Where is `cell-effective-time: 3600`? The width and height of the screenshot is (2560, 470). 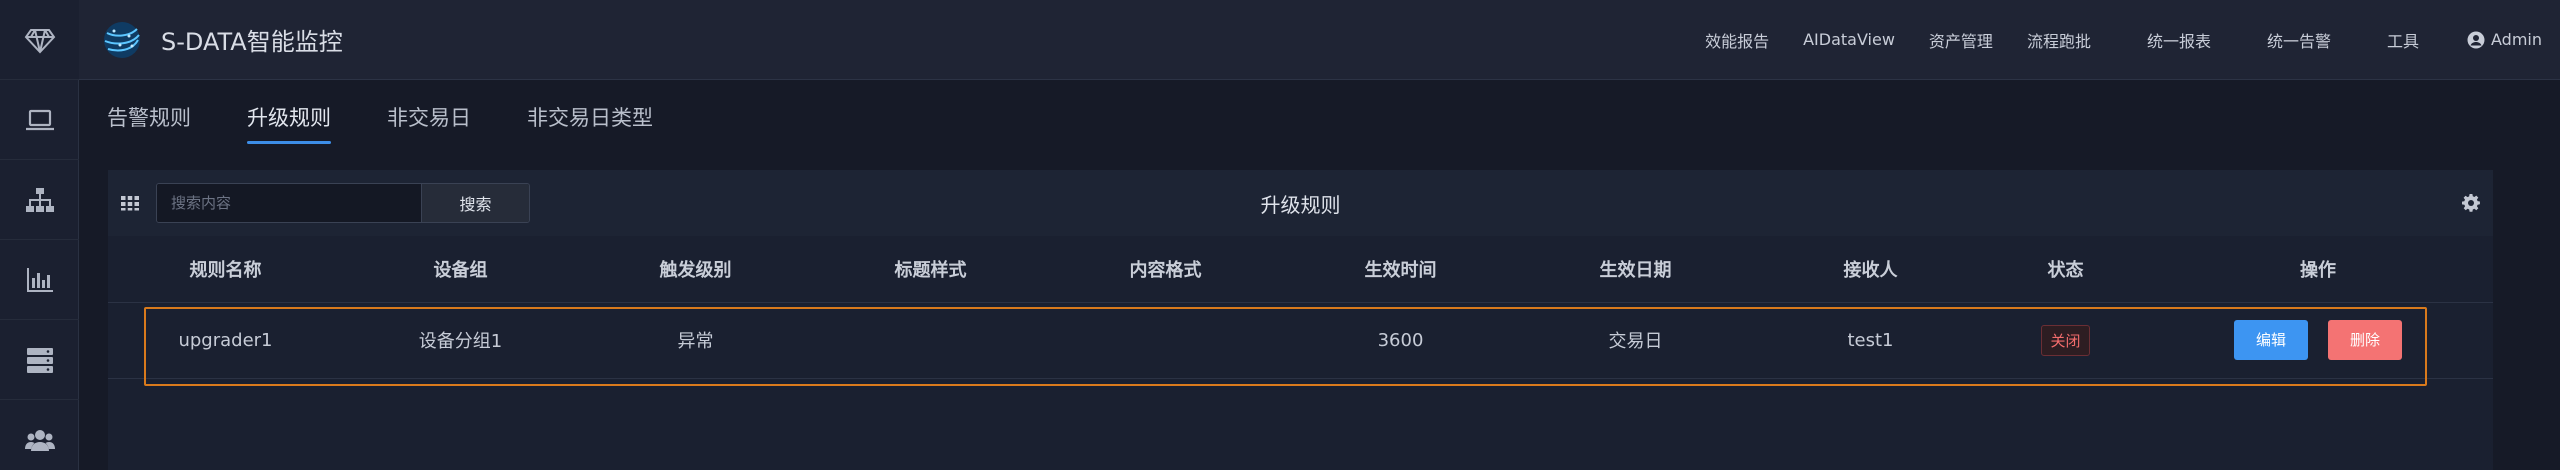 cell-effective-time: 3600 is located at coordinates (1400, 340).